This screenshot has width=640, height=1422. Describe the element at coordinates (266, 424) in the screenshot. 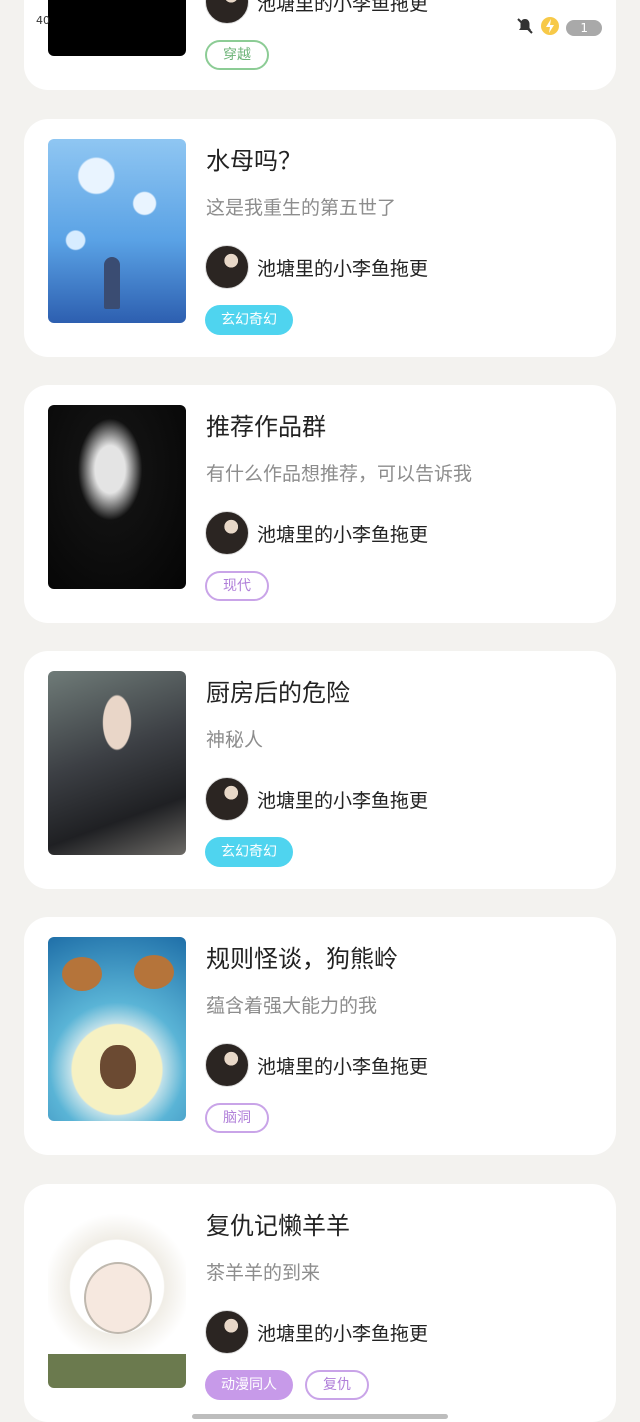

I see `work-title: 推荐作品群` at that location.